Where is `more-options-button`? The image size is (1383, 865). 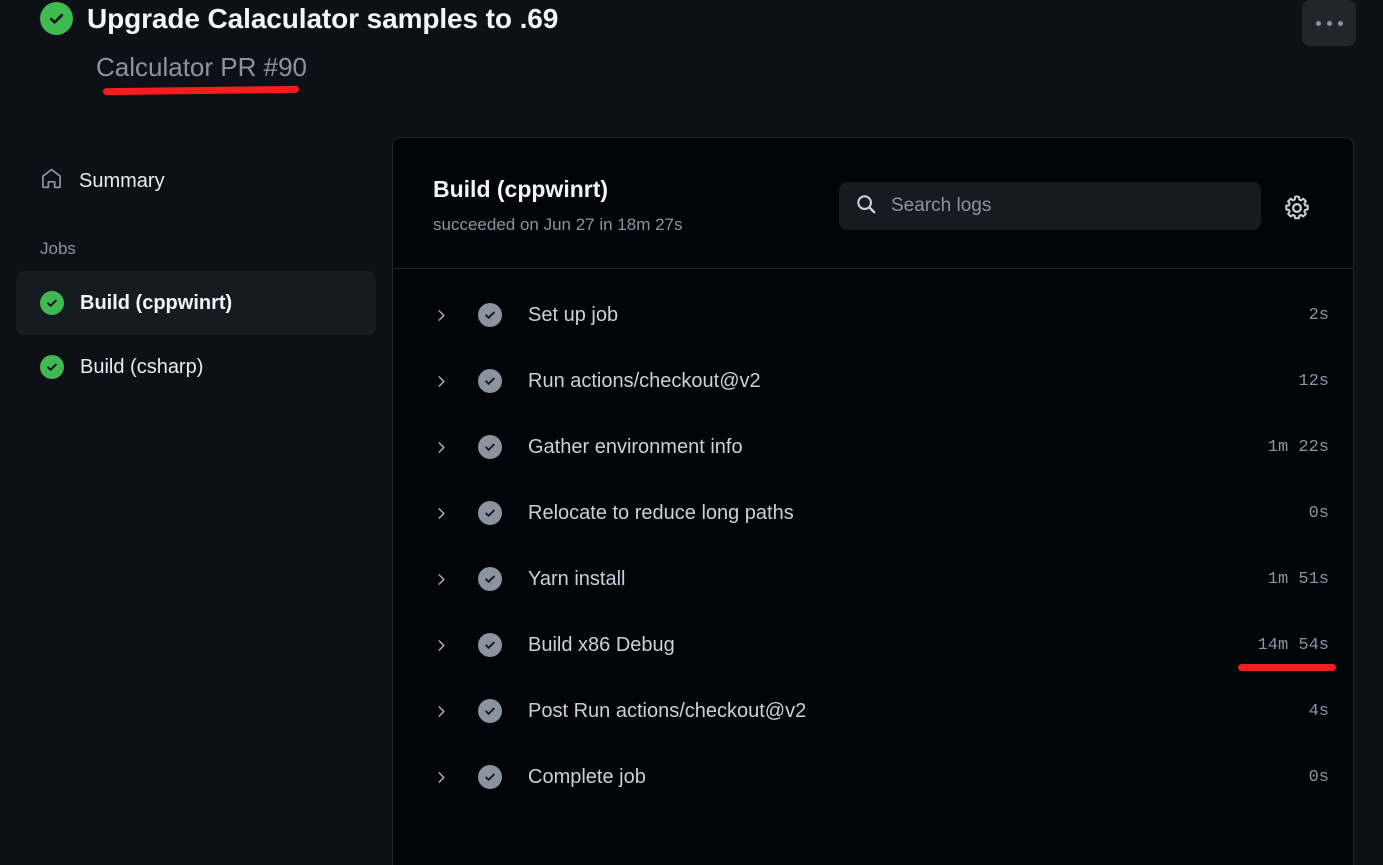
more-options-button is located at coordinates (1329, 23).